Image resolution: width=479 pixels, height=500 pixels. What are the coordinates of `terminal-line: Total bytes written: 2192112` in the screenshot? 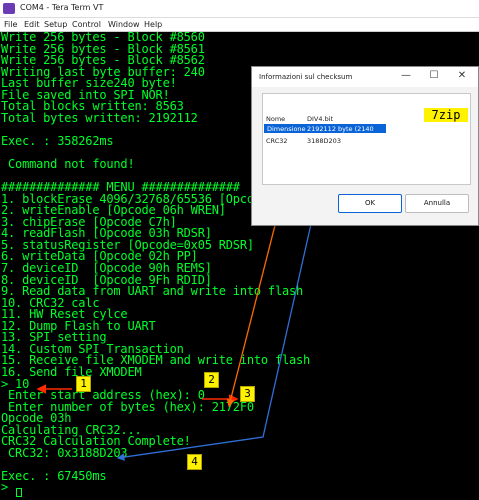 It's located at (99, 117).